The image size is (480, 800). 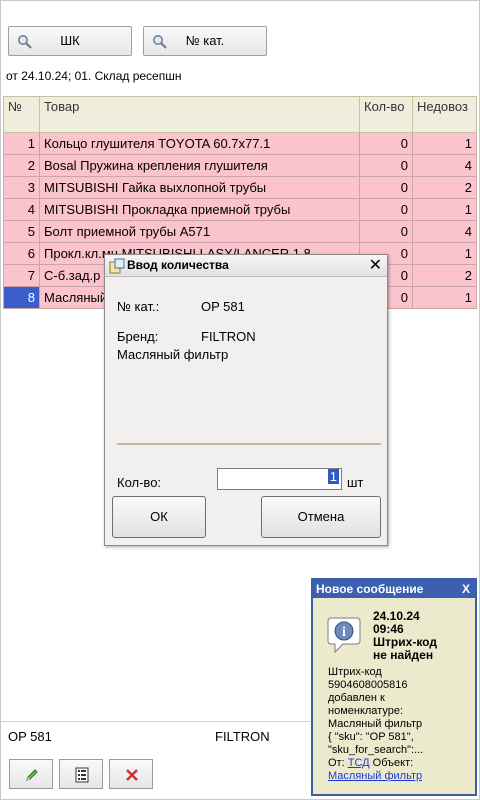 I want to click on row-number: 8, so click(x=21, y=297).